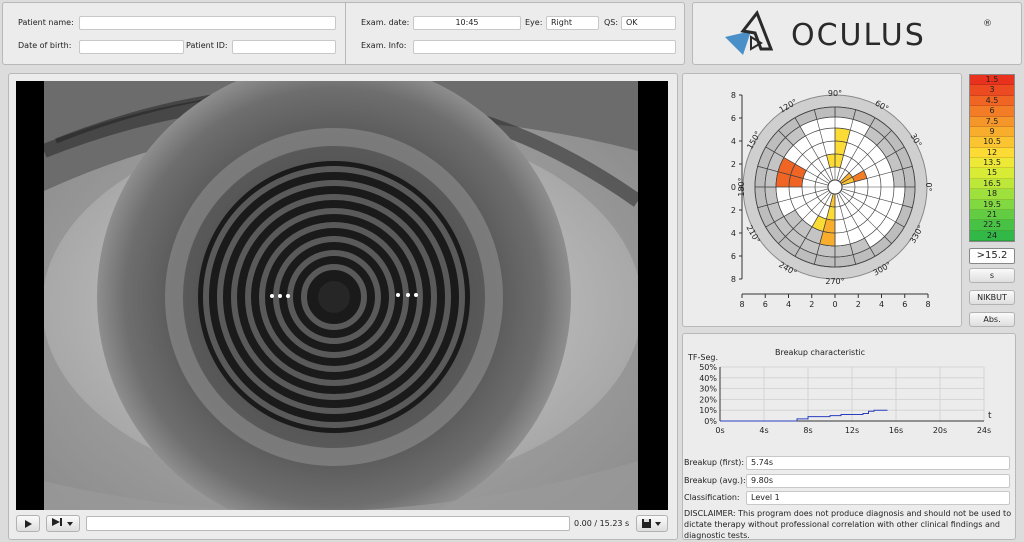 The image size is (1024, 542). What do you see at coordinates (992, 101) in the screenshot?
I see `color-scale-cell: 4.5` at bounding box center [992, 101].